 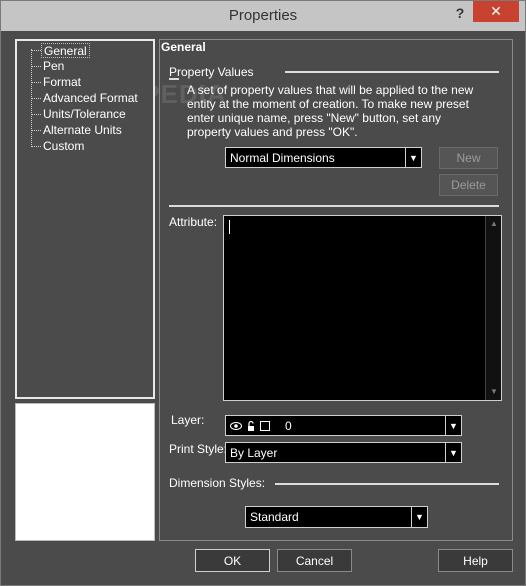 I want to click on tree-item-format: Format, so click(x=62, y=82).